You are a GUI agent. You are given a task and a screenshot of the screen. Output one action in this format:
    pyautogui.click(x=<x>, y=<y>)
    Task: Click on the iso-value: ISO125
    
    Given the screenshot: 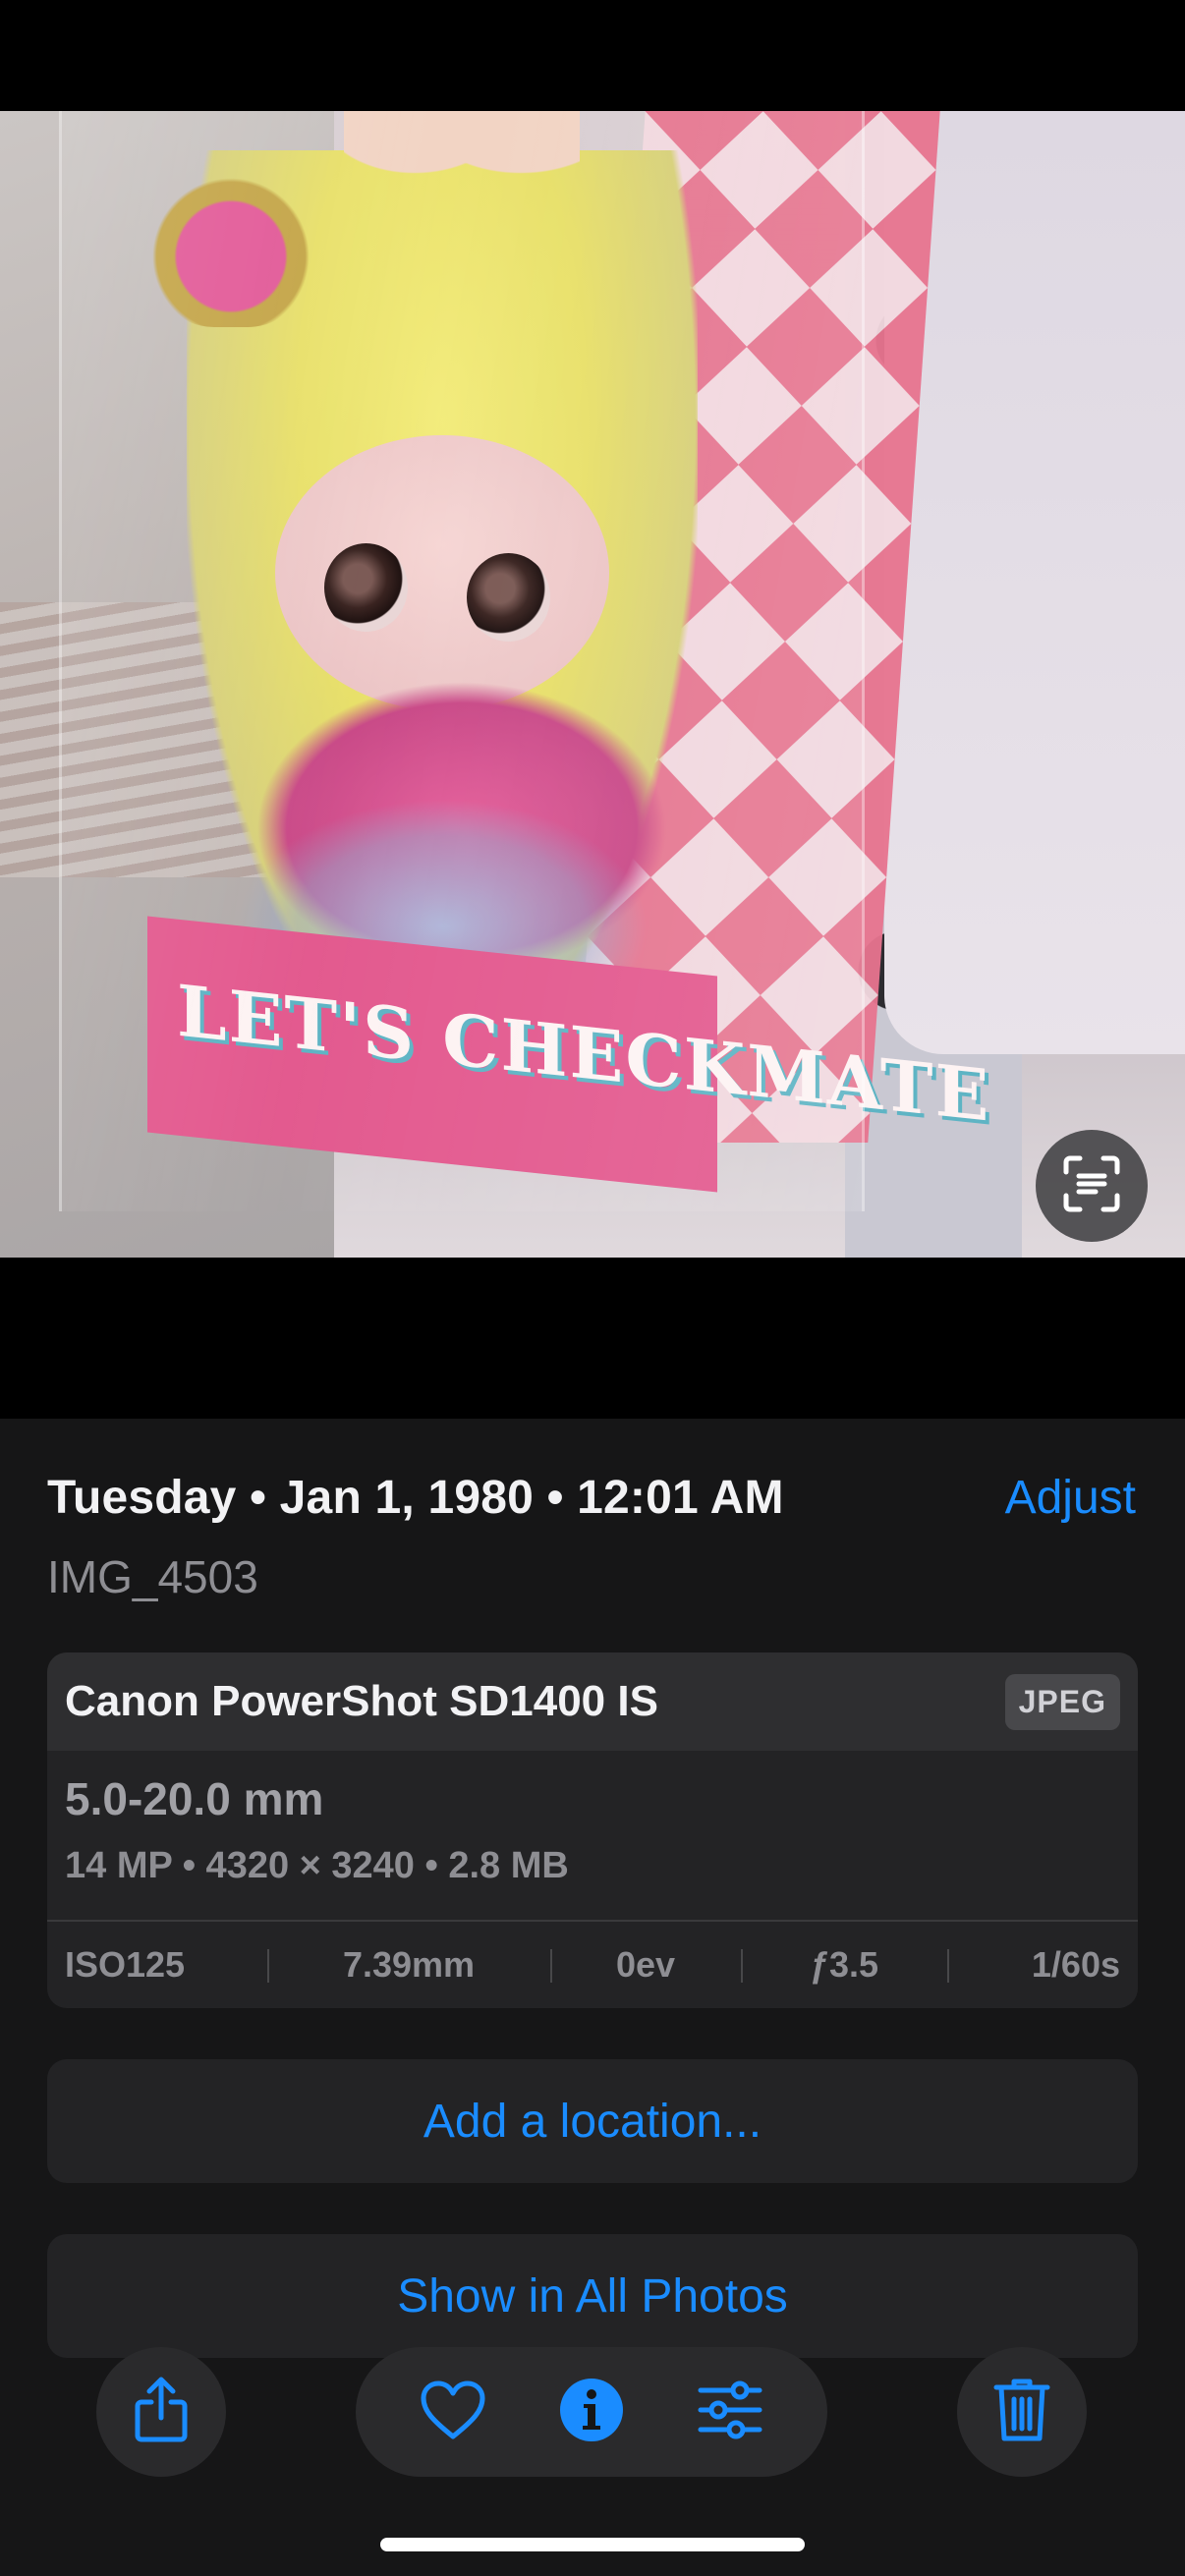 What is the action you would take?
    pyautogui.click(x=126, y=1964)
    